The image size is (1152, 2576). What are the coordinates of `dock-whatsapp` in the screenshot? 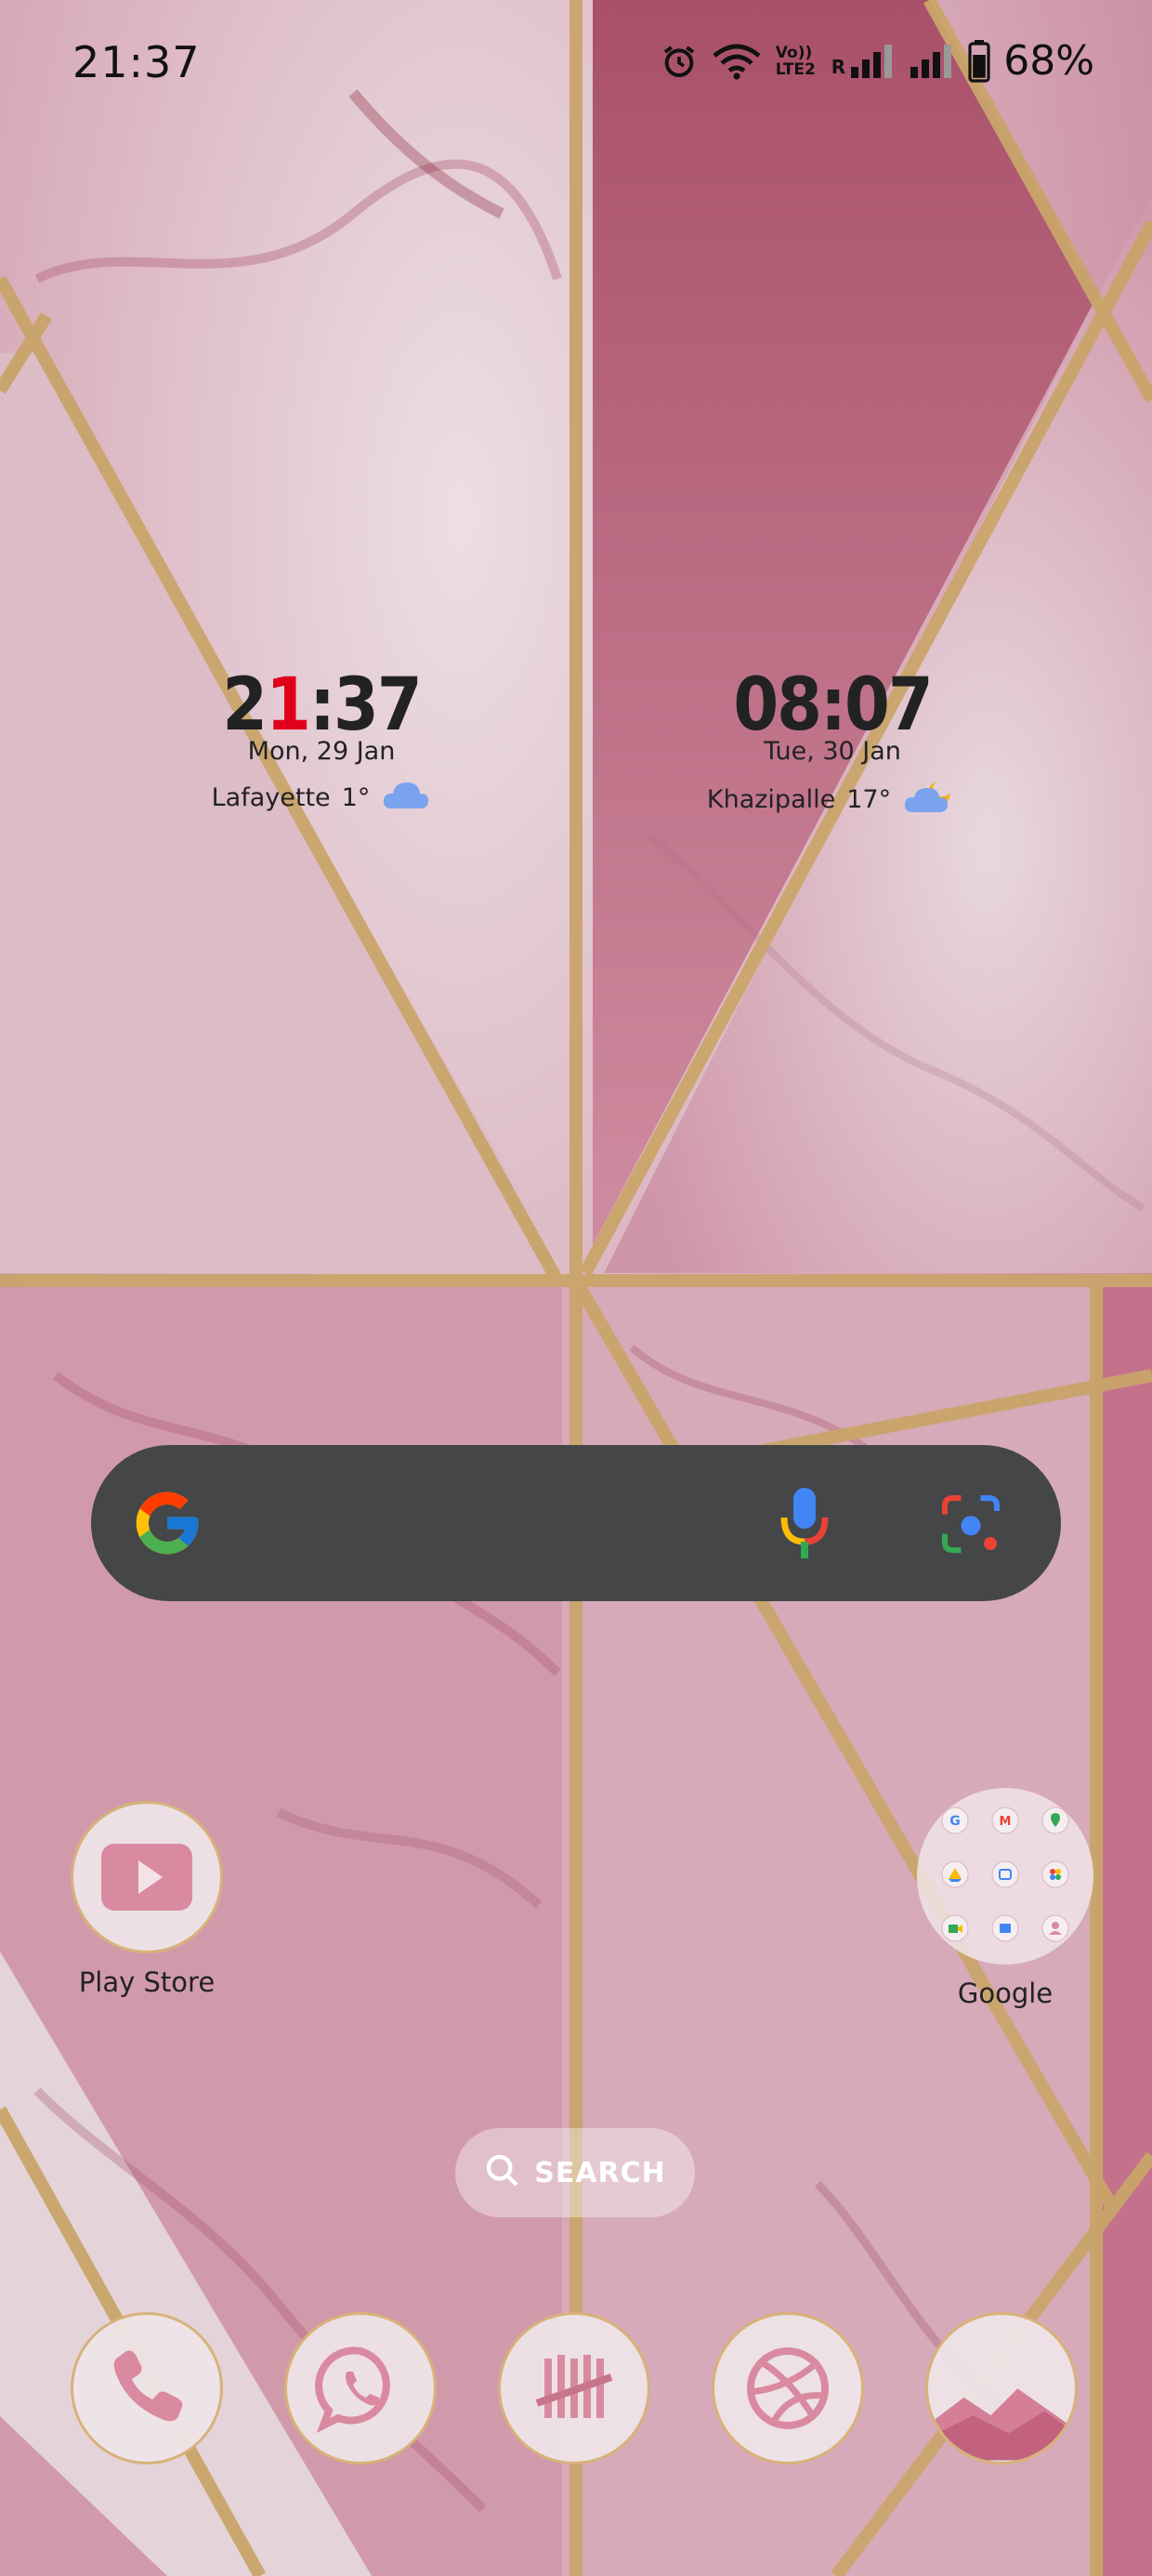 It's located at (360, 2388).